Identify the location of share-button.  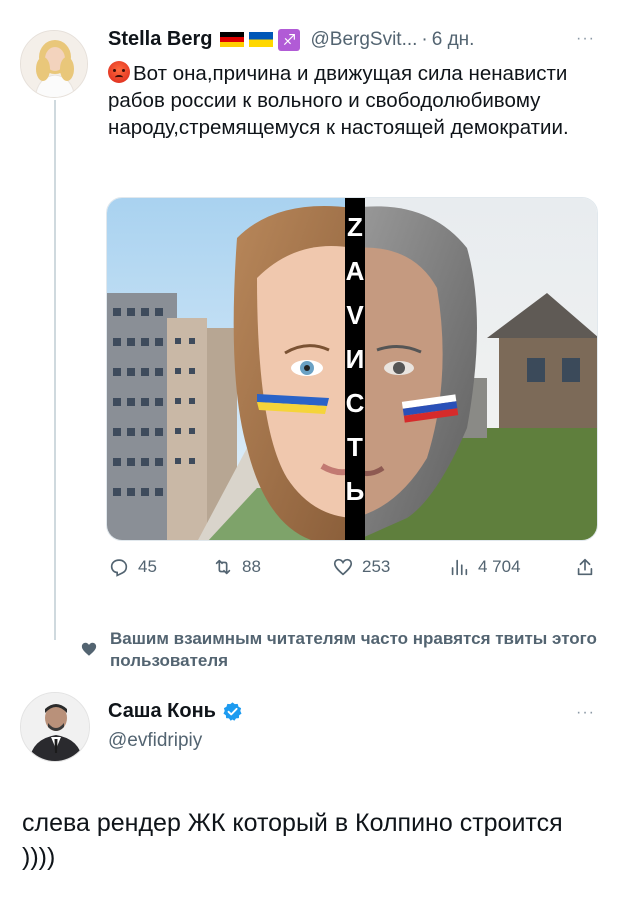
(589, 567).